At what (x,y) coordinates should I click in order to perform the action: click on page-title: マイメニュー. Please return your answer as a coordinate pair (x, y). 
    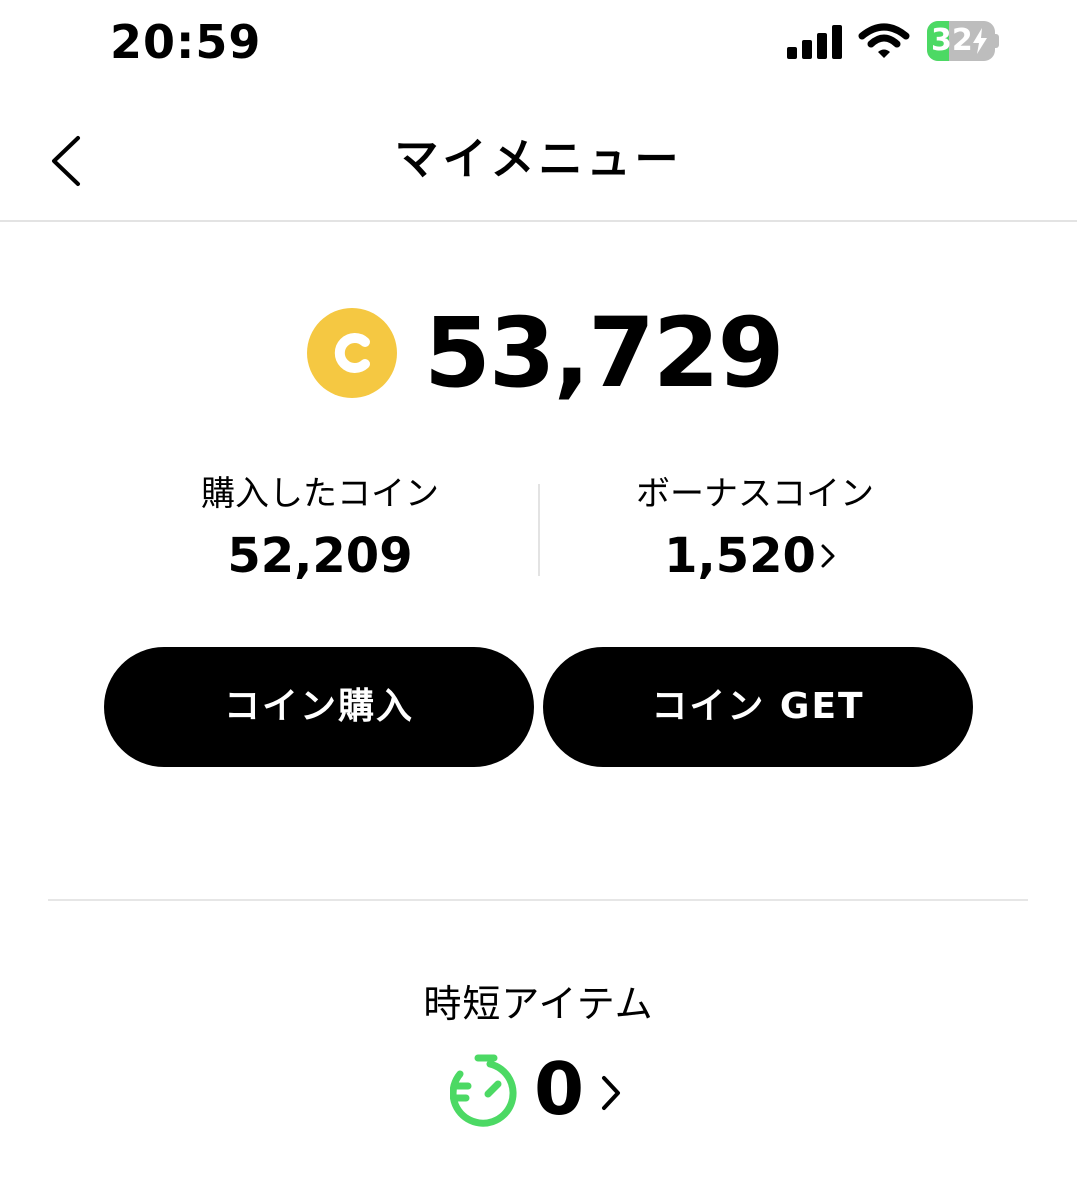
    Looking at the image, I should click on (538, 159).